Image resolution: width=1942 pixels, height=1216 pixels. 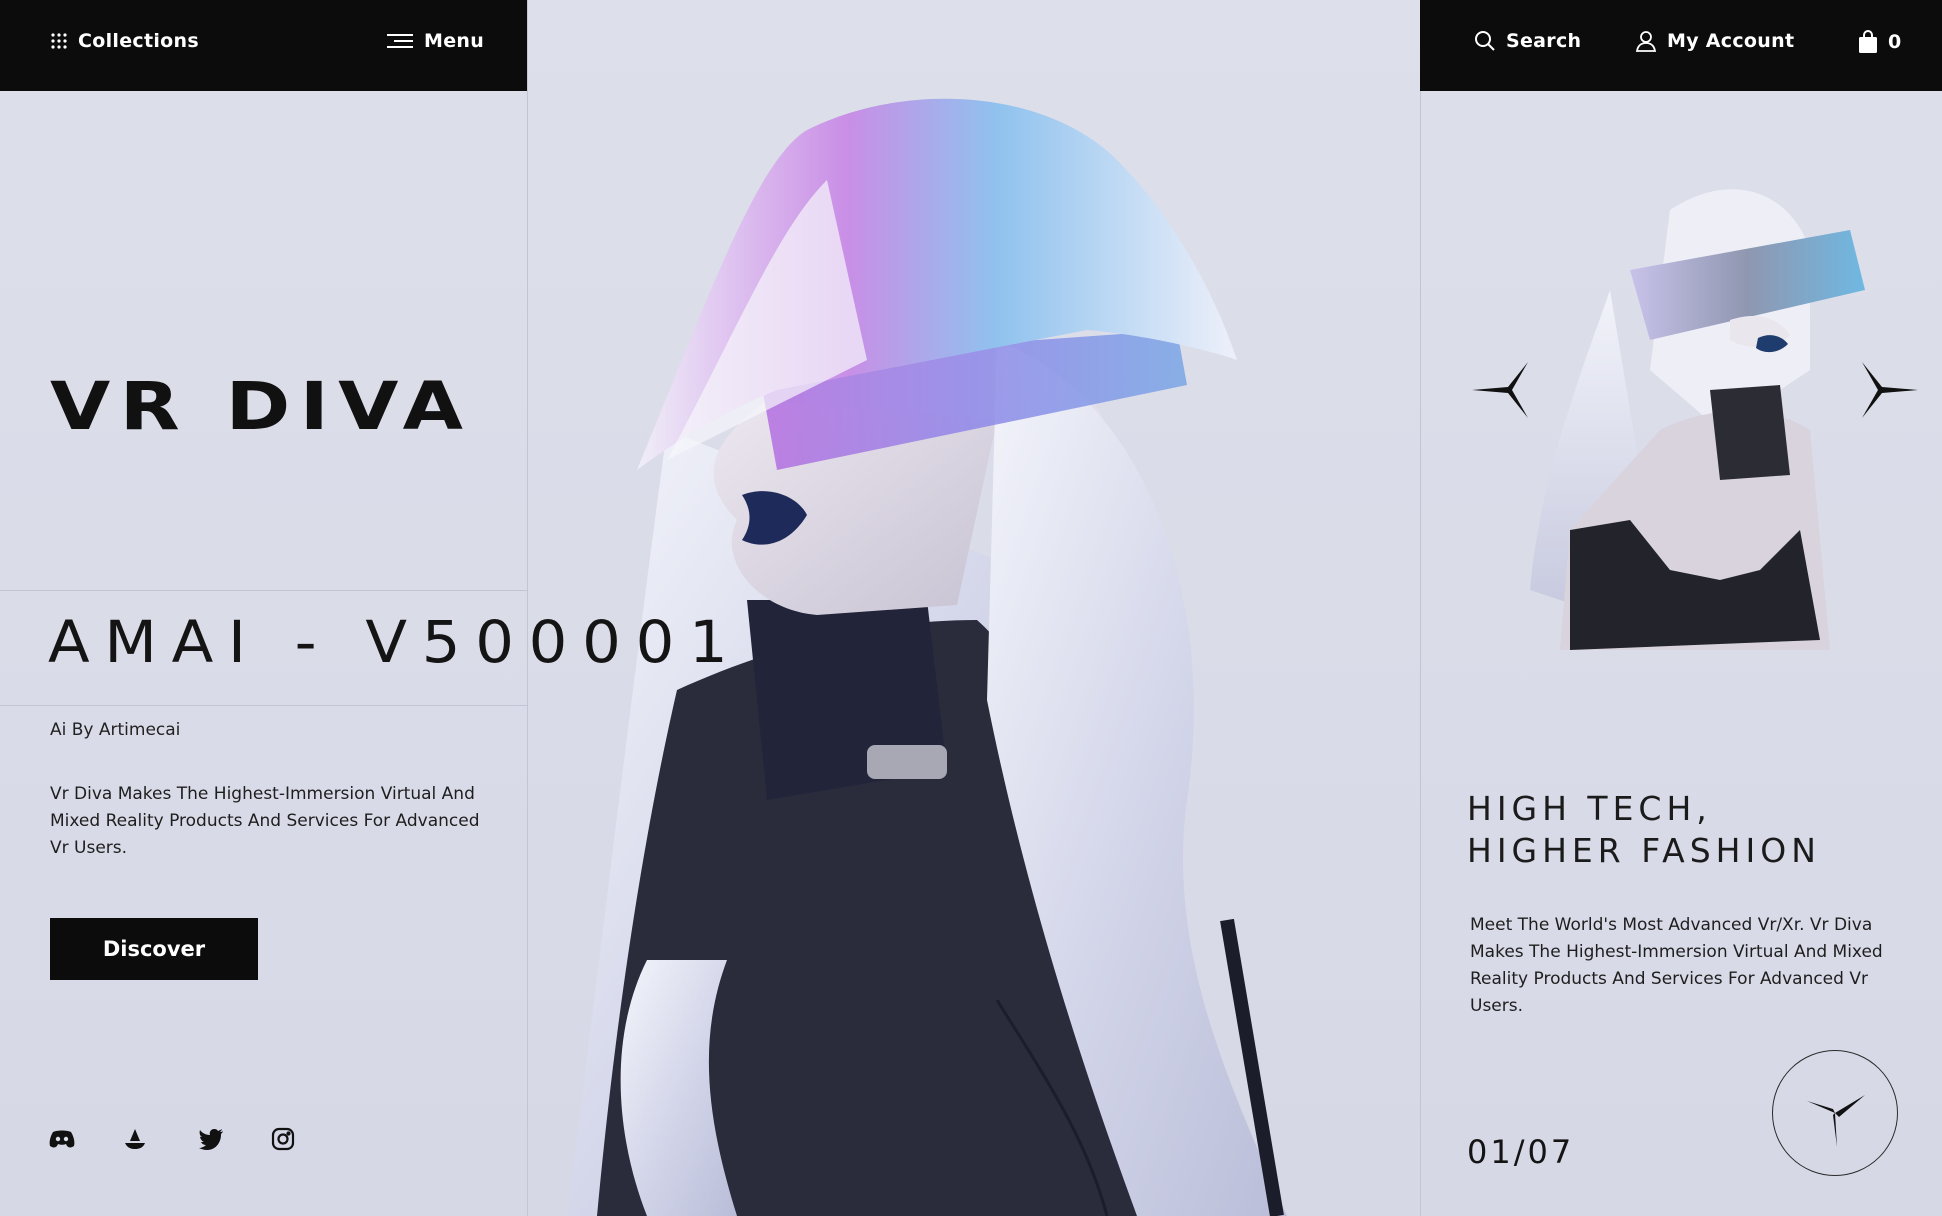 I want to click on slide-counter: 01/07, so click(x=1521, y=1152).